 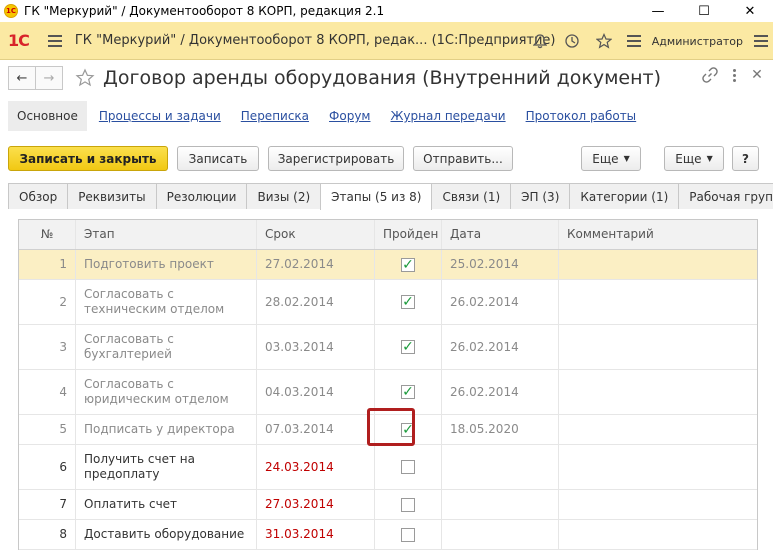 What do you see at coordinates (624, 196) in the screenshot?
I see `tab-categories: Категории (1)` at bounding box center [624, 196].